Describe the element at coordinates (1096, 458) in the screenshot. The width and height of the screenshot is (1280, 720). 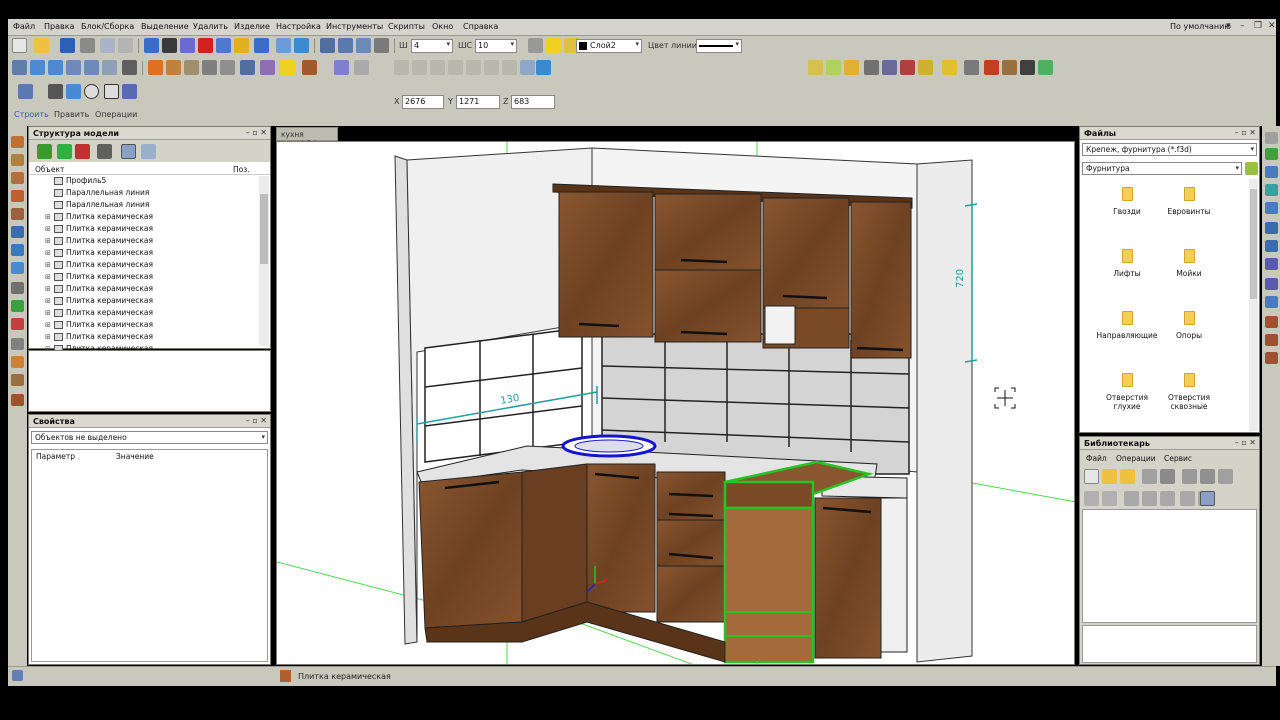
I see `librarian-menu-file: Файл` at that location.